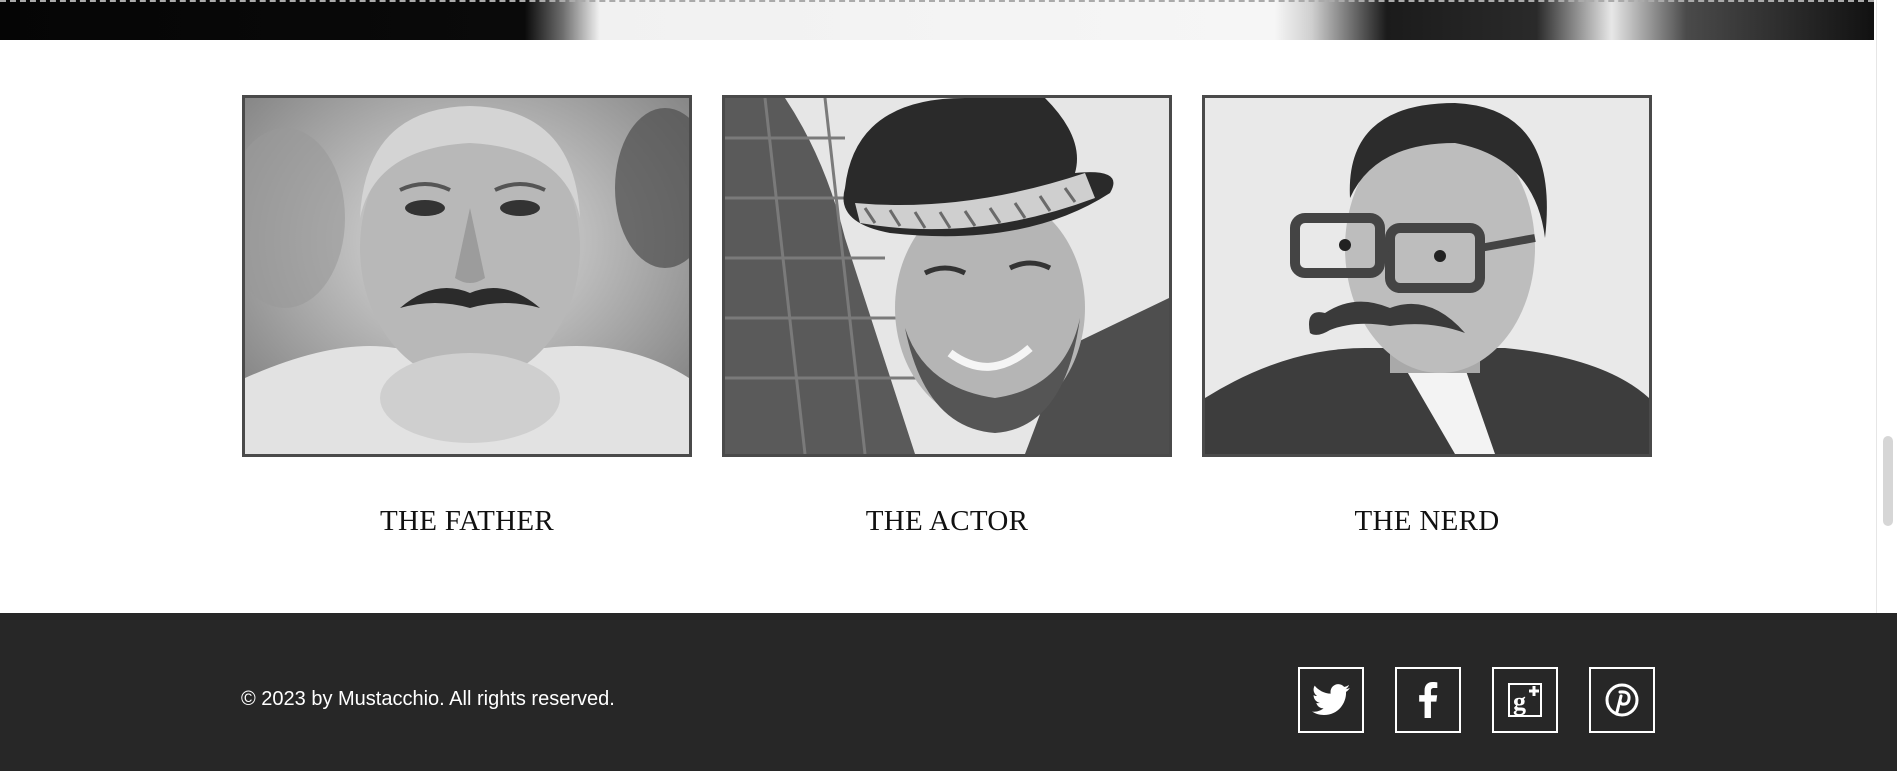  I want to click on father-portrait-image, so click(467, 276).